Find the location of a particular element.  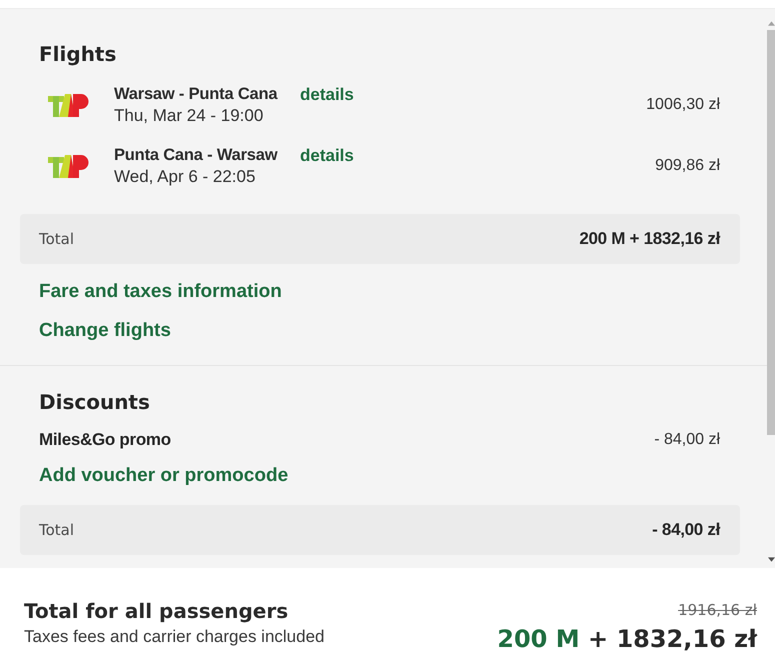

flight-route: Punta Cana - Warsaw is located at coordinates (196, 155).